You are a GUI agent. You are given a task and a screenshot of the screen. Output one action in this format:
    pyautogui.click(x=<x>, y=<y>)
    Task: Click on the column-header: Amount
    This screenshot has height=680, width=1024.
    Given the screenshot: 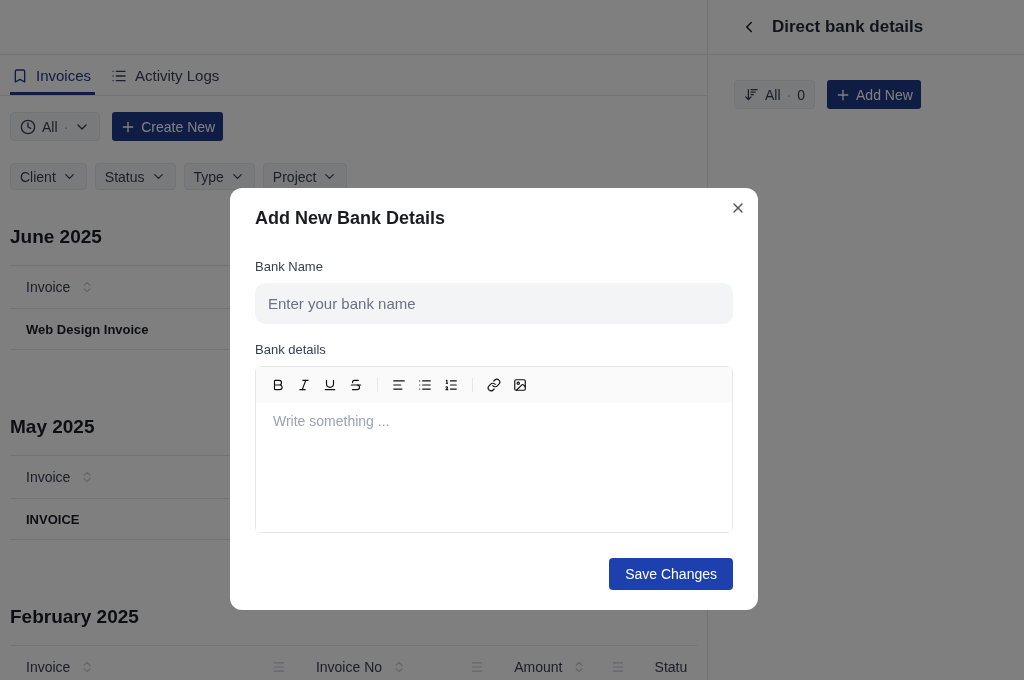 What is the action you would take?
    pyautogui.click(x=538, y=667)
    